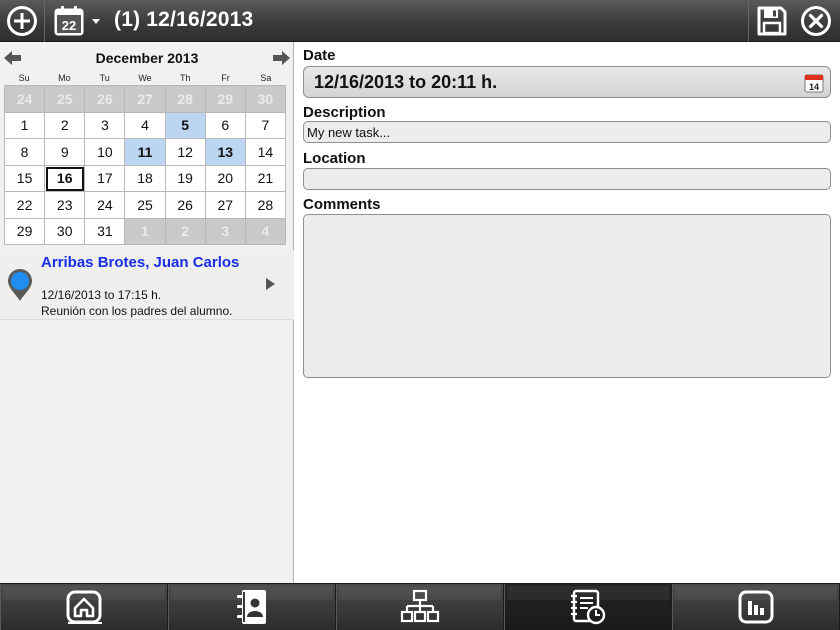  Describe the element at coordinates (145, 178) in the screenshot. I see `calendar-day: 18` at that location.